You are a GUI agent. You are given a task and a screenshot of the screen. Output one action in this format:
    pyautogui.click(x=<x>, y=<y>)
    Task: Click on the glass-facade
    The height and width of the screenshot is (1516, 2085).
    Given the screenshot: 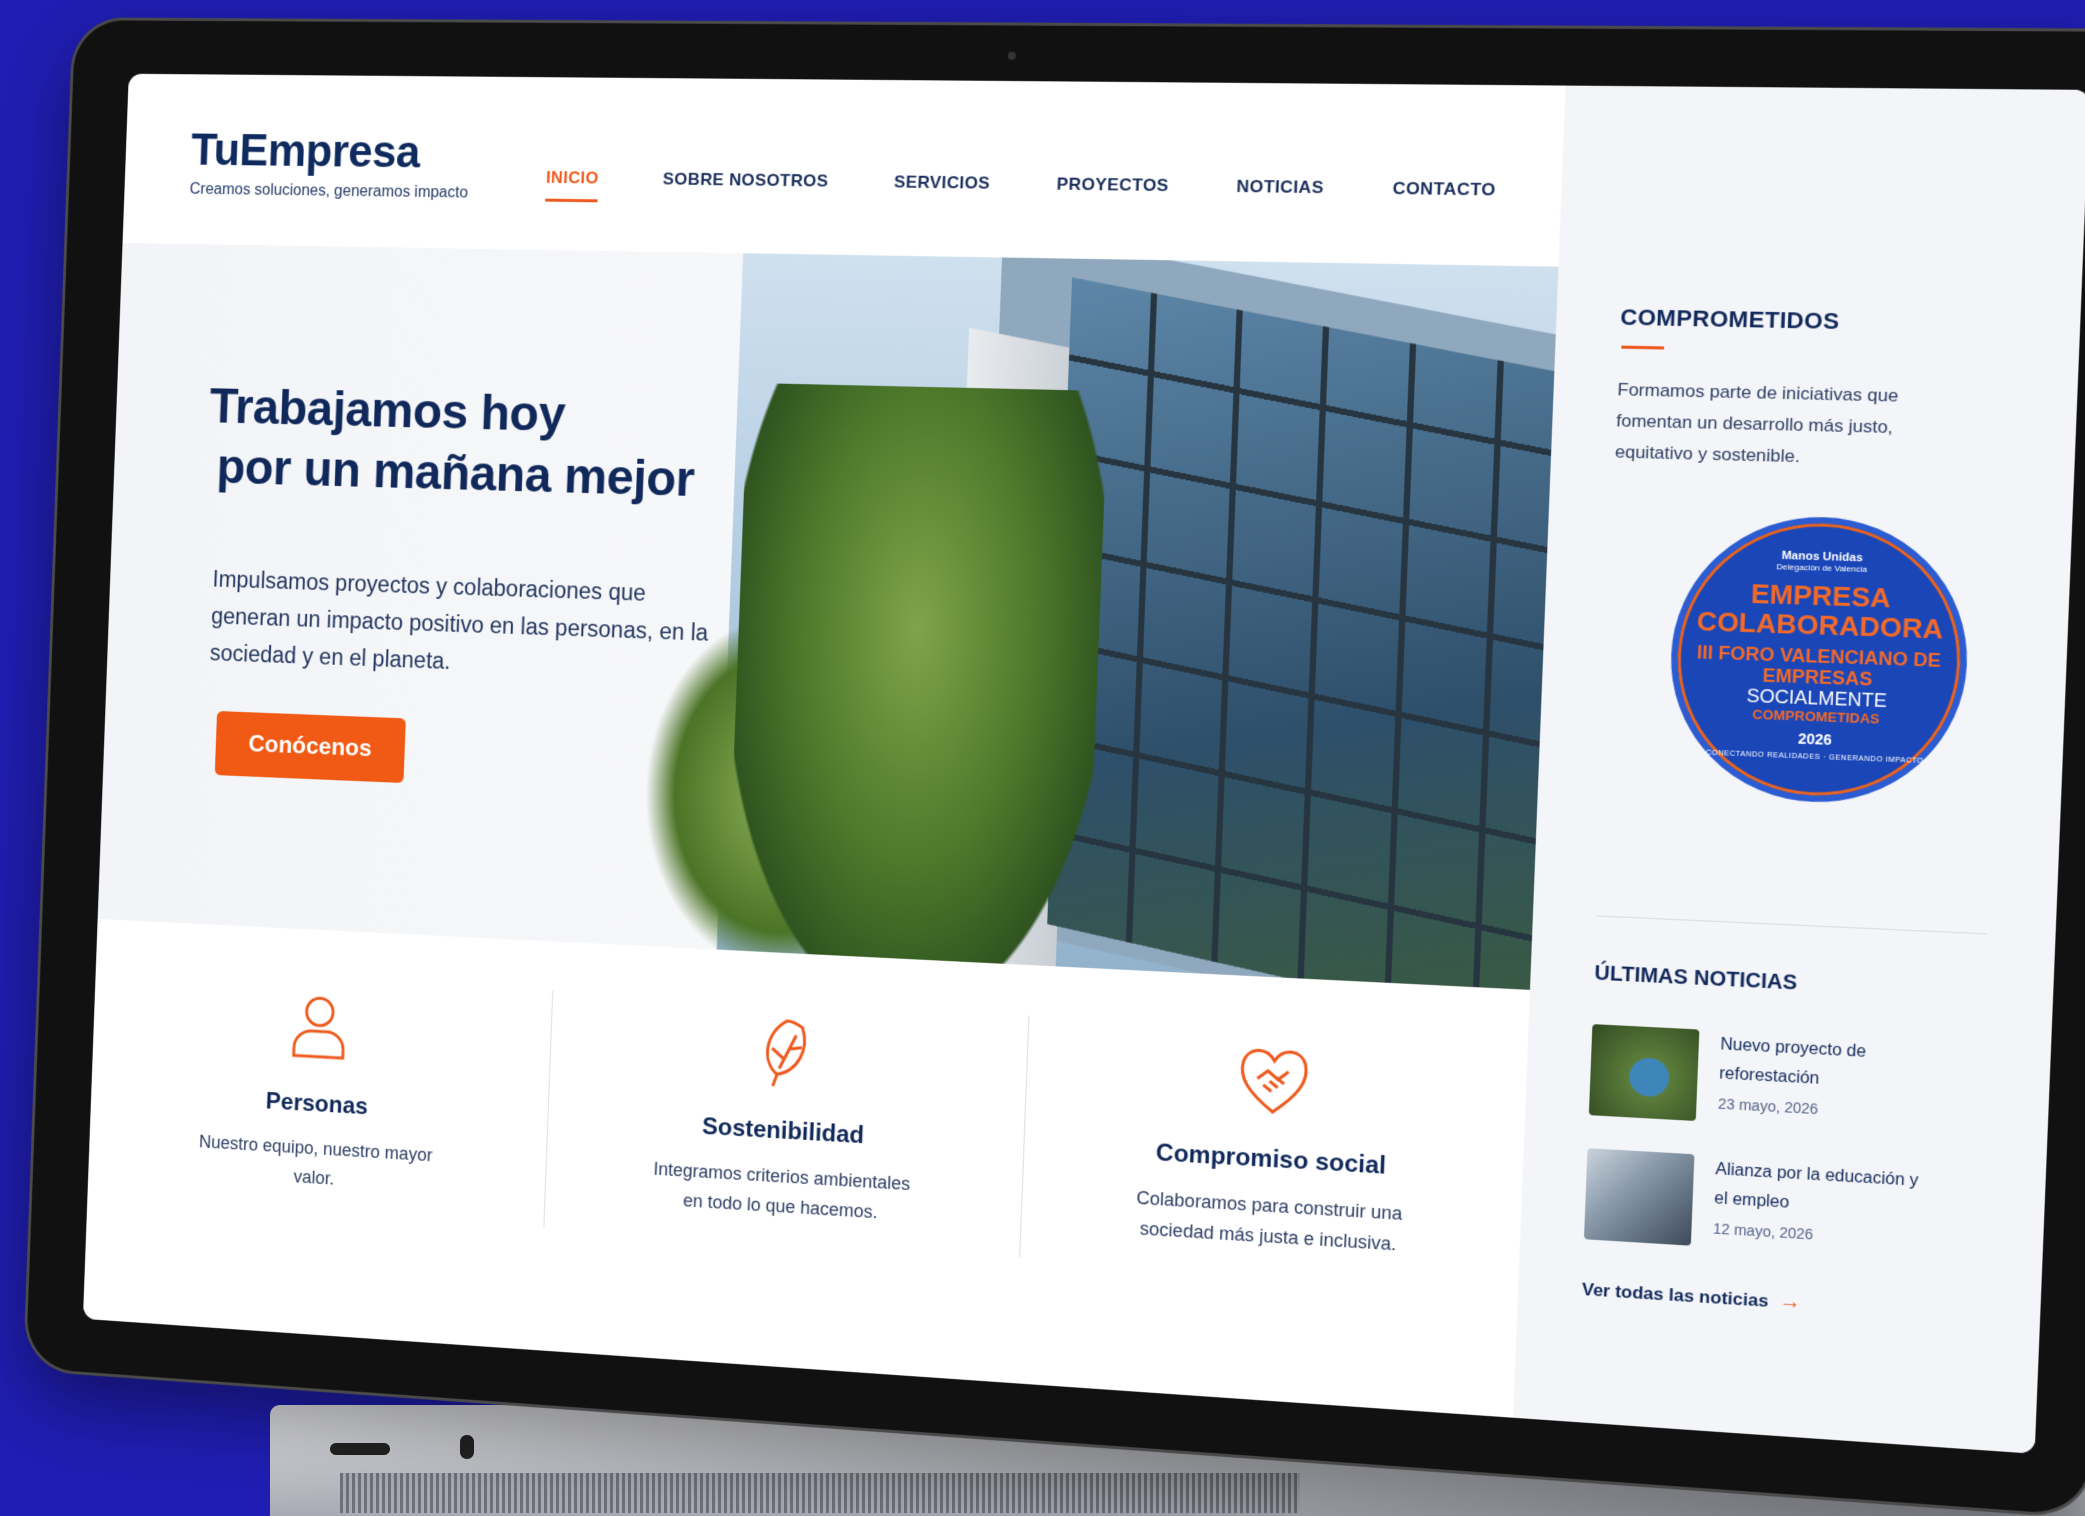 What is the action you would take?
    pyautogui.click(x=1302, y=633)
    